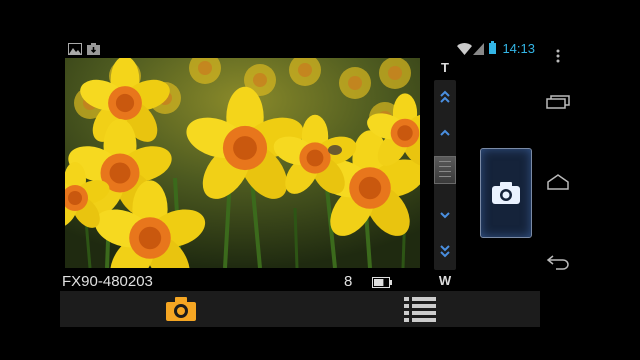 This screenshot has width=640, height=360. Describe the element at coordinates (445, 170) in the screenshot. I see `zoom-thumb` at that location.